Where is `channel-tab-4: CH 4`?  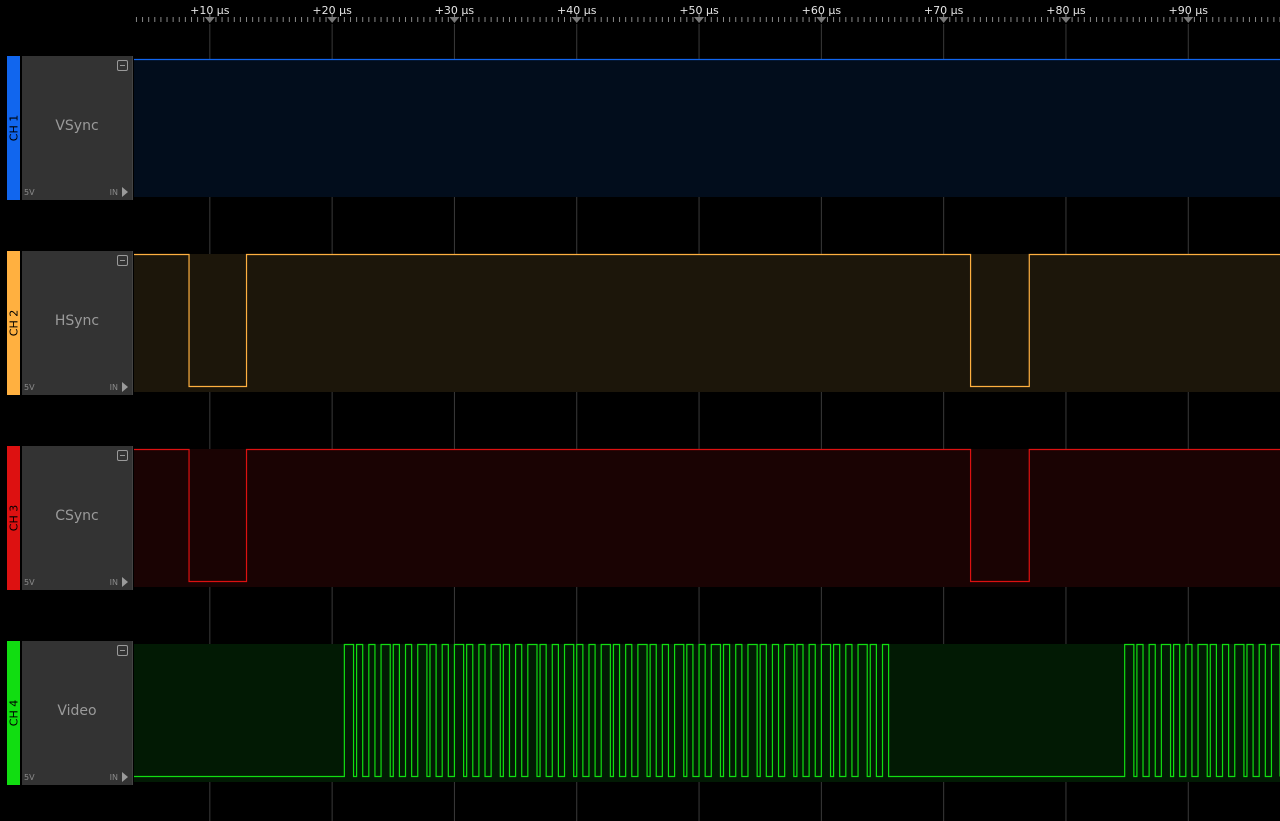
channel-tab-4: CH 4 is located at coordinates (13, 713).